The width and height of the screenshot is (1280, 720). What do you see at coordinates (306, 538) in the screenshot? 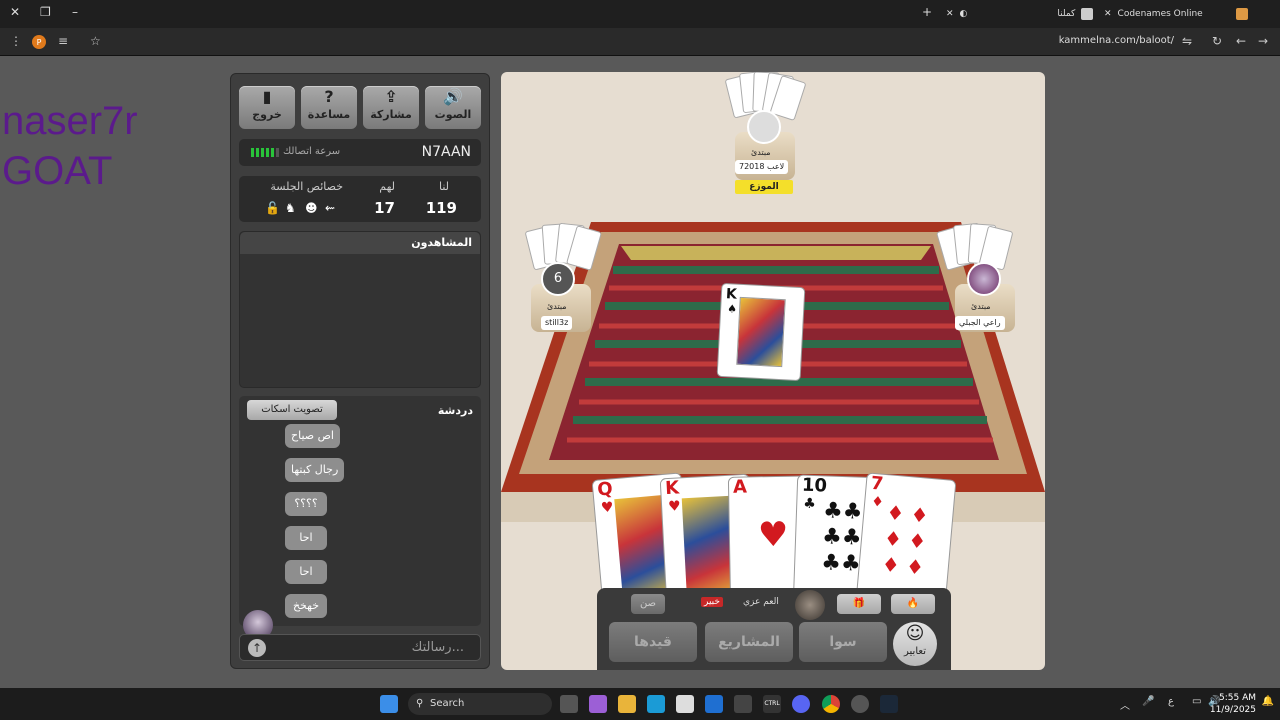
I see `chat-message: احا` at bounding box center [306, 538].